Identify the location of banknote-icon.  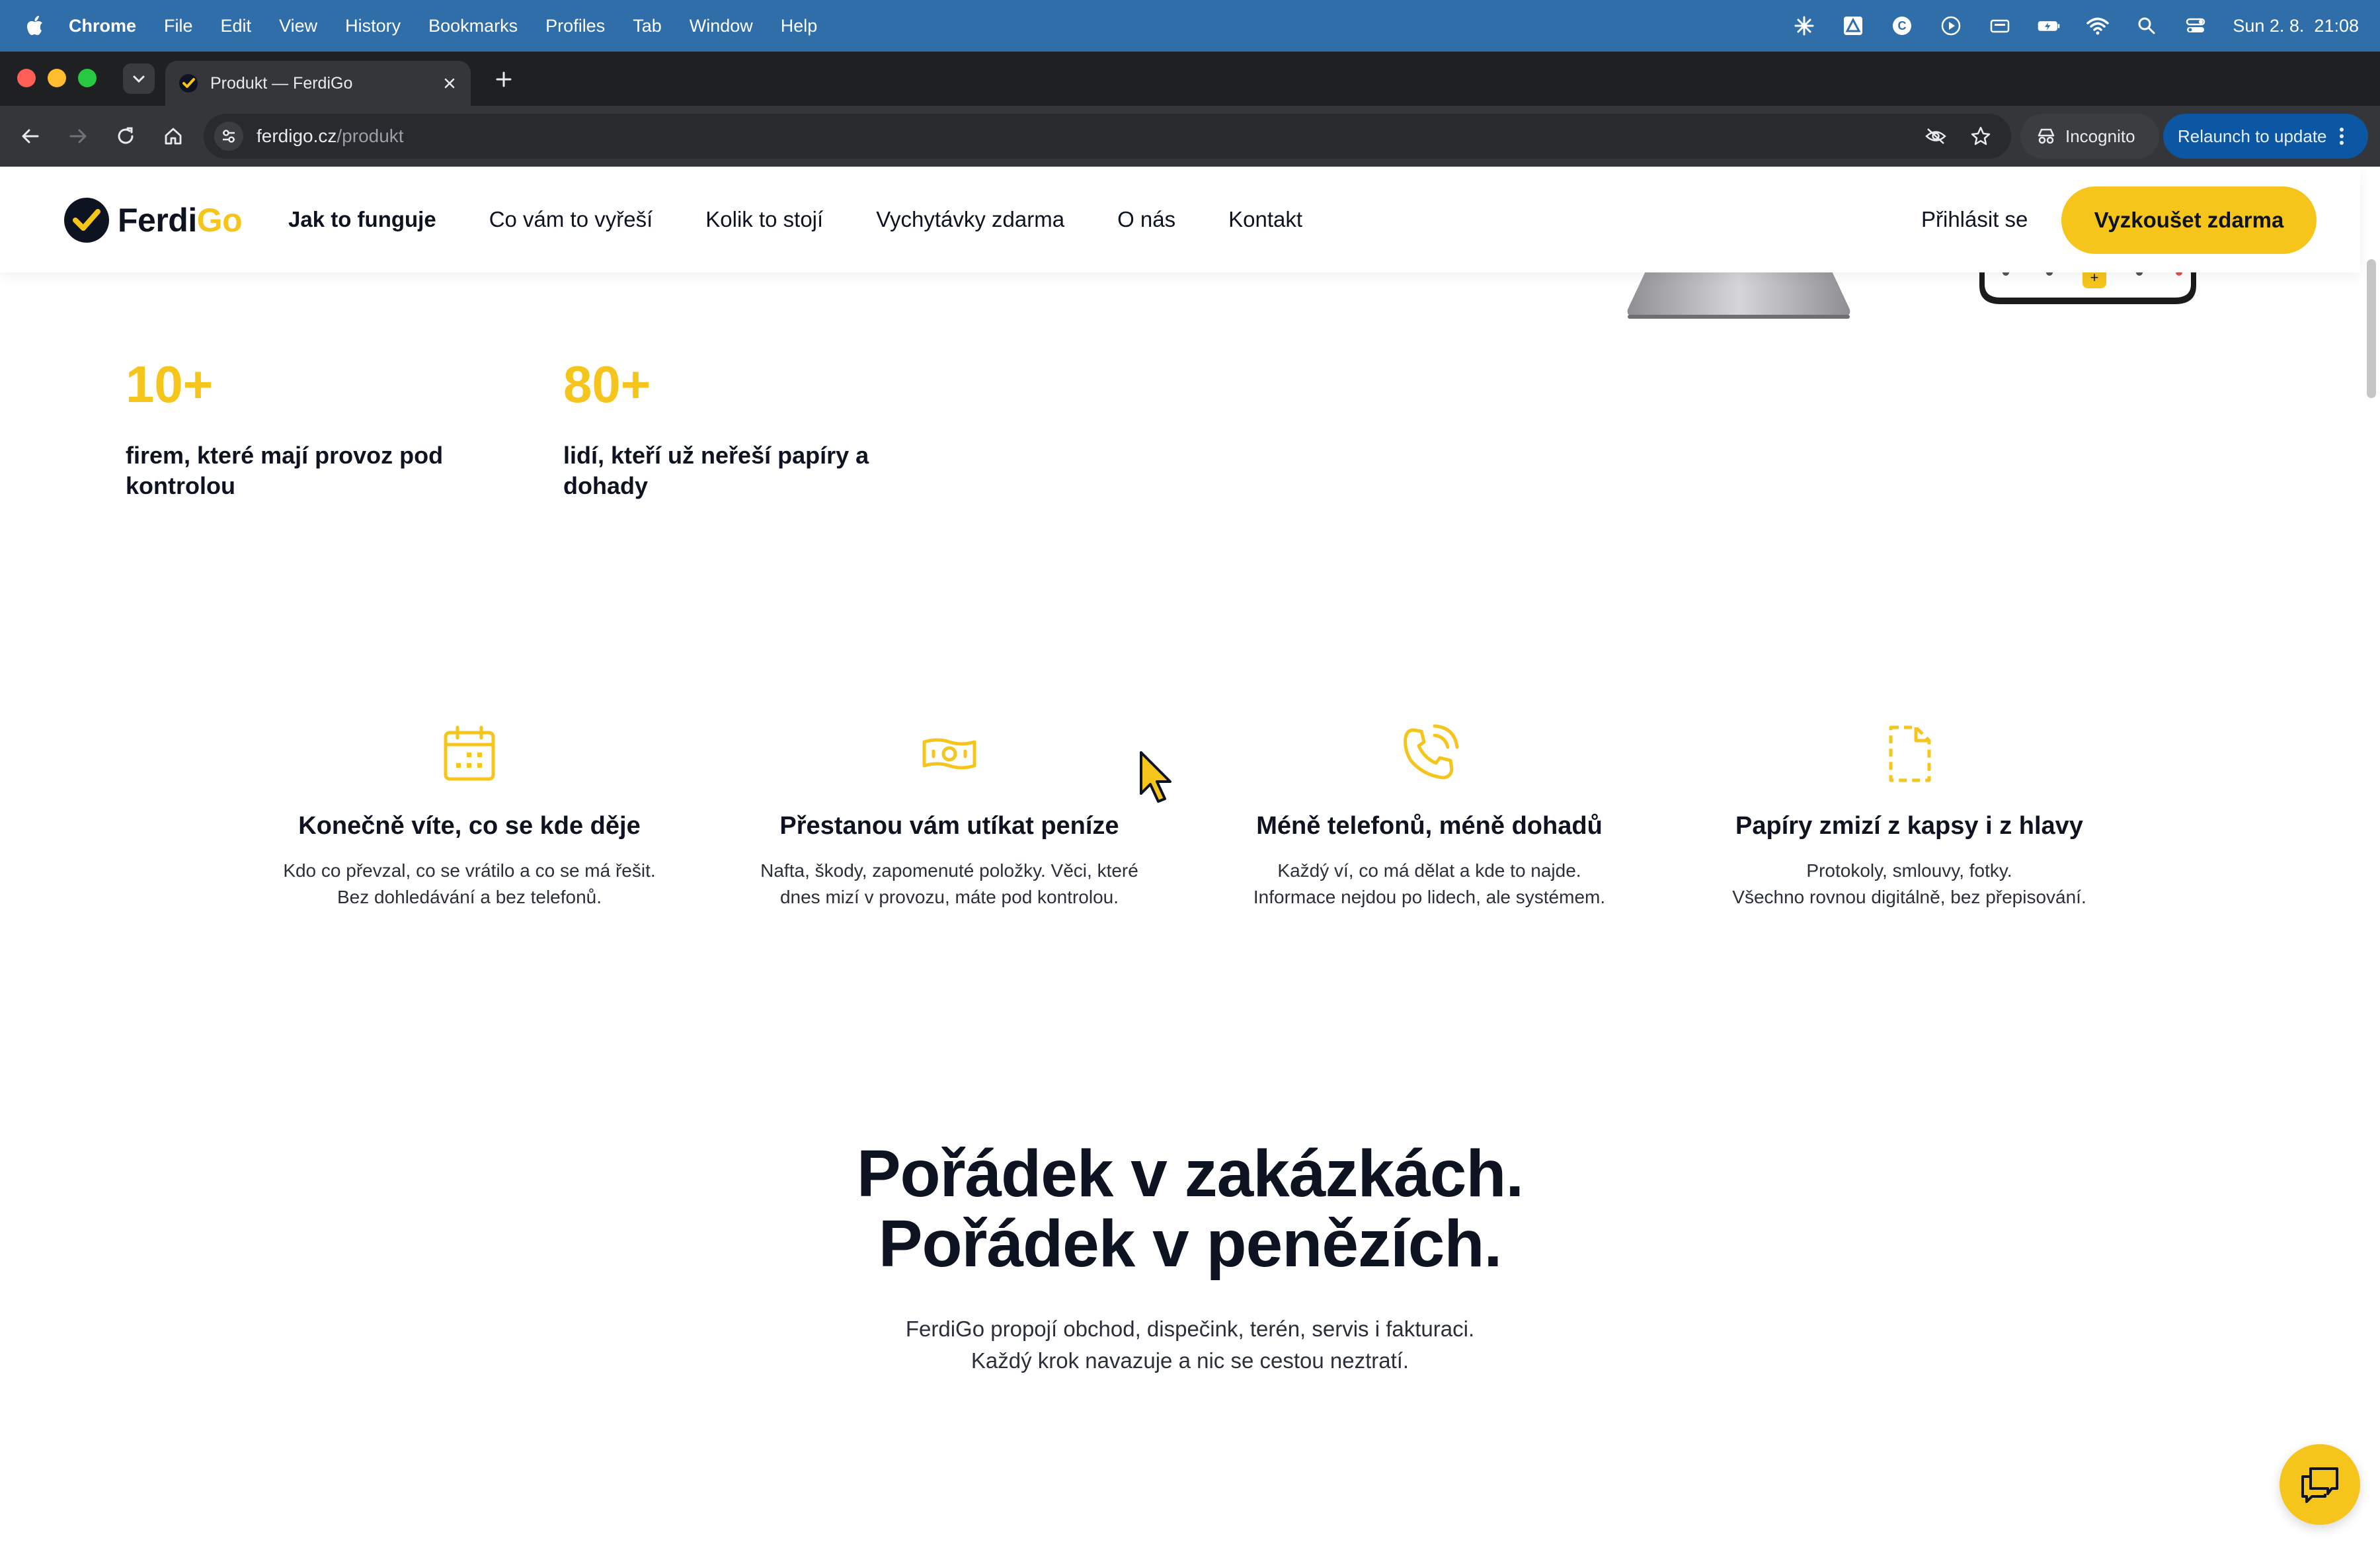
(949, 754).